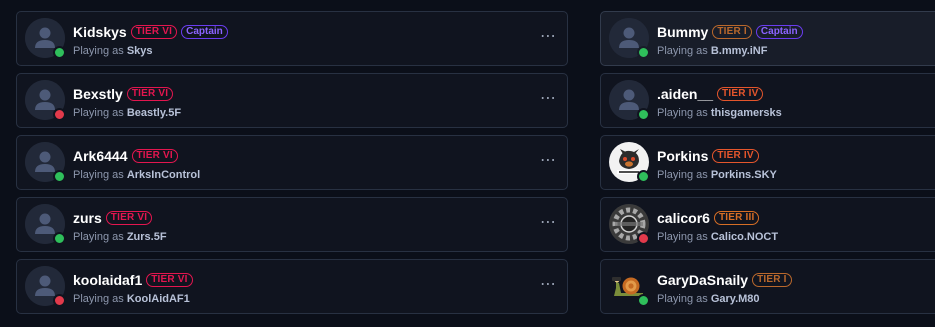 This screenshot has width=935, height=327. I want to click on player-card: Ark6444 TIER VI Playing as ArksInControl ⋯, so click(292, 162).